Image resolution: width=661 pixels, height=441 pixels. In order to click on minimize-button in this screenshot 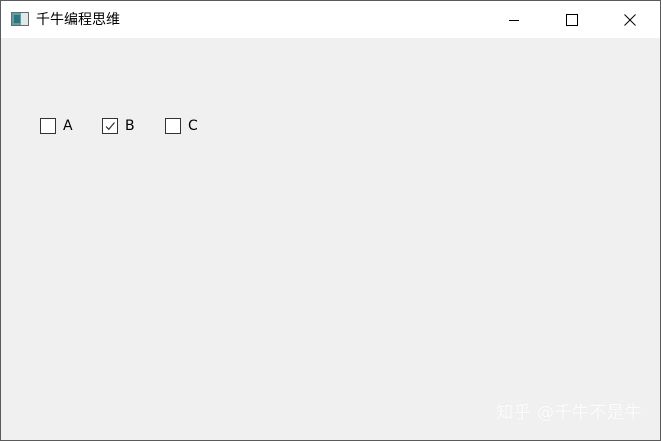, I will do `click(514, 19)`.